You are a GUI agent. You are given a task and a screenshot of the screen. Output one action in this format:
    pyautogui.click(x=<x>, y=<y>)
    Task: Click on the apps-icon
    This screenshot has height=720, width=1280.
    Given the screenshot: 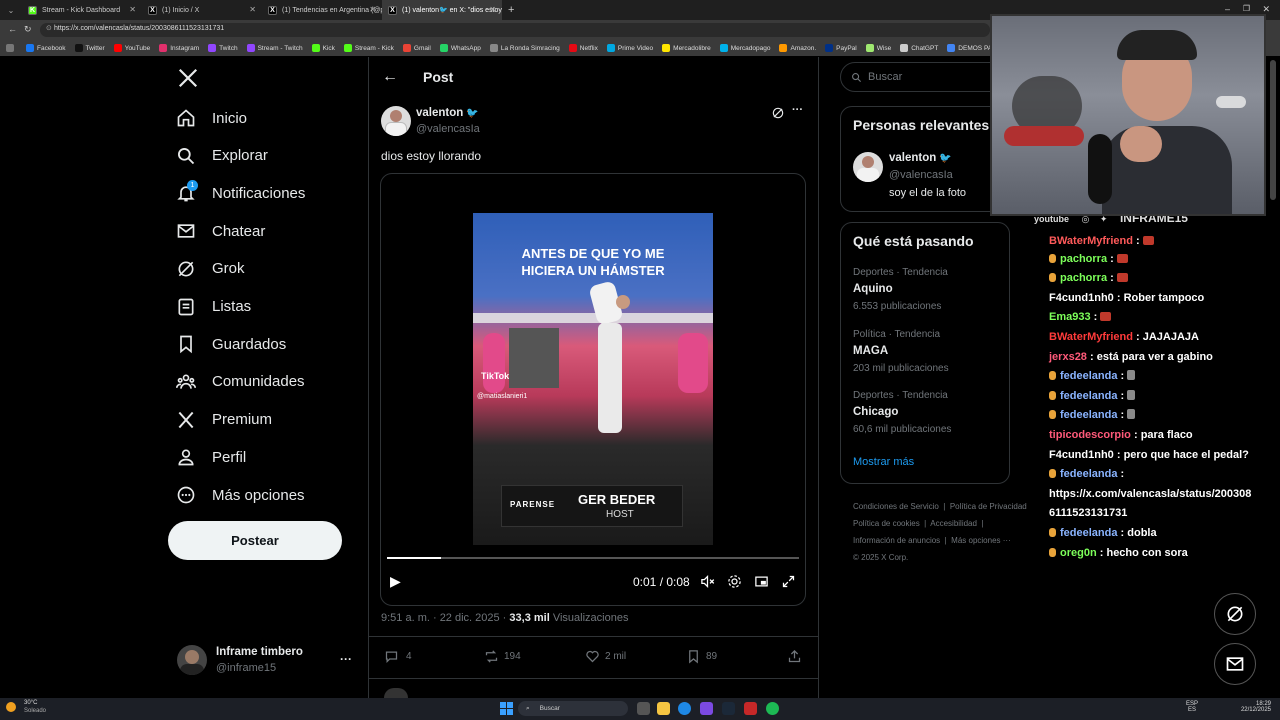 What is the action you would take?
    pyautogui.click(x=11, y=48)
    